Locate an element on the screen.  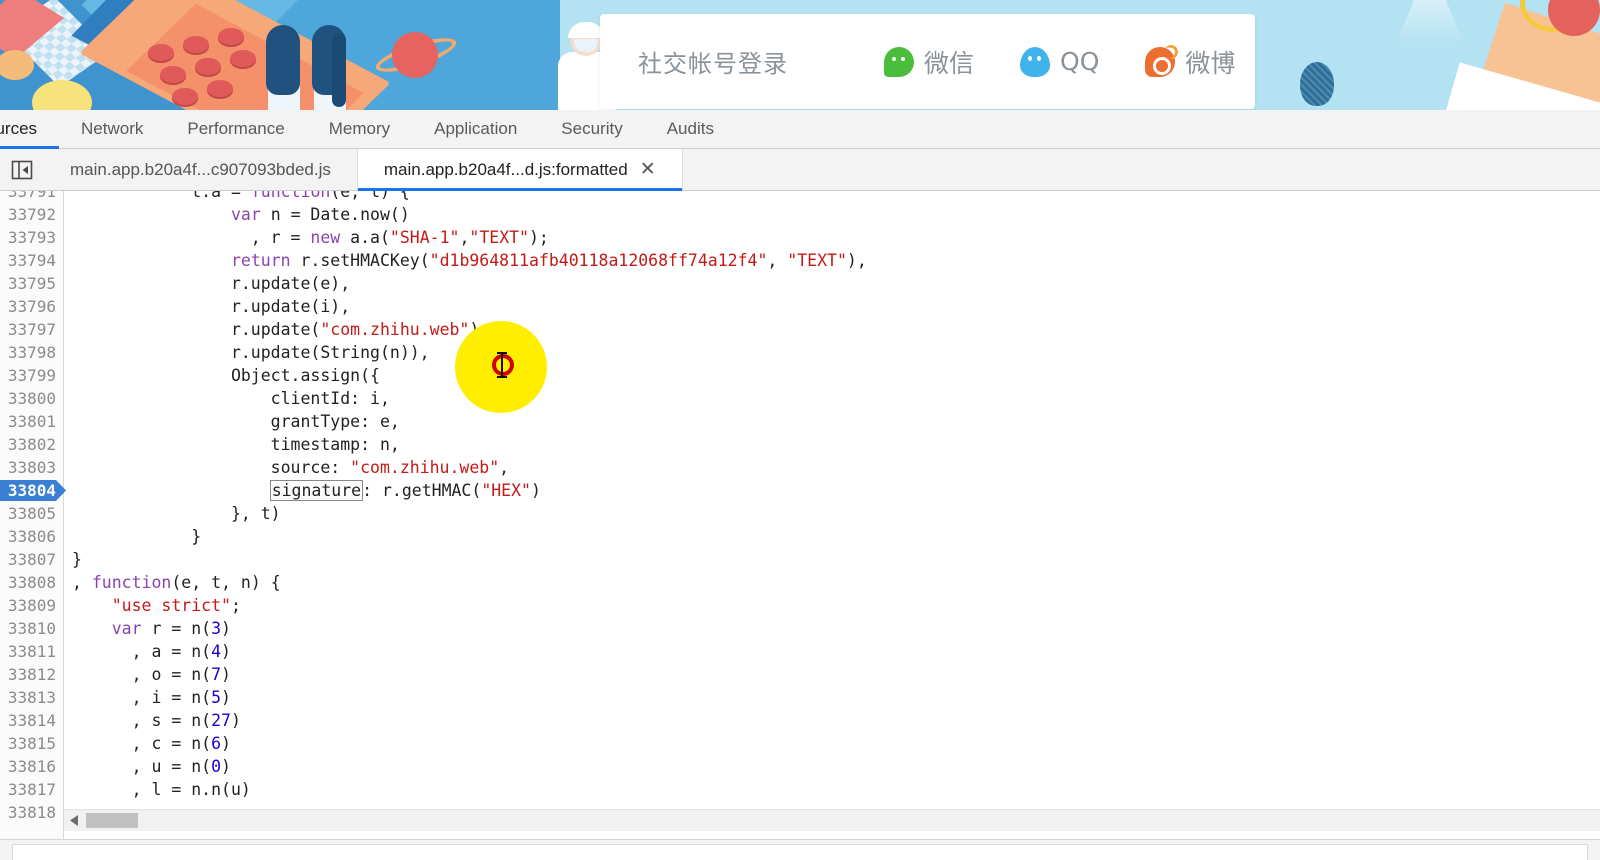
line-number: 33807 is located at coordinates (28, 559).